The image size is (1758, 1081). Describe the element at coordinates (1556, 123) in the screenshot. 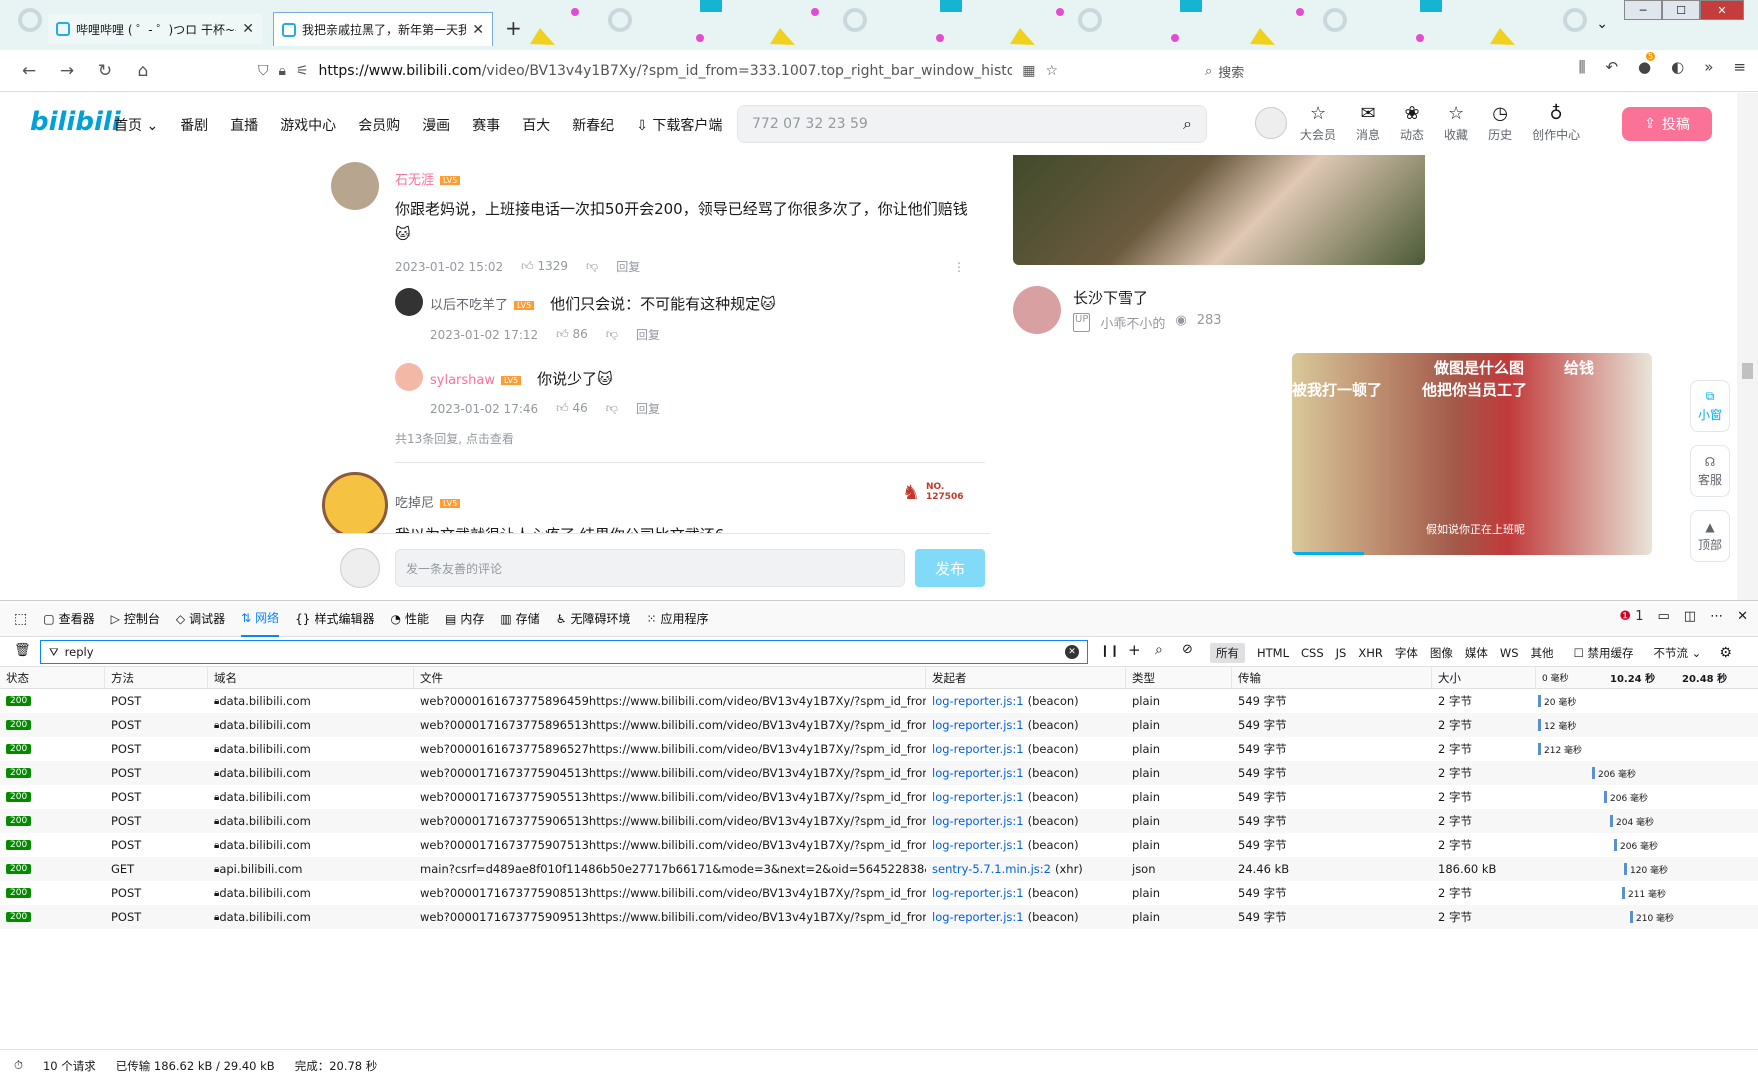

I see `creator-button: ♁ 创作中心` at that location.